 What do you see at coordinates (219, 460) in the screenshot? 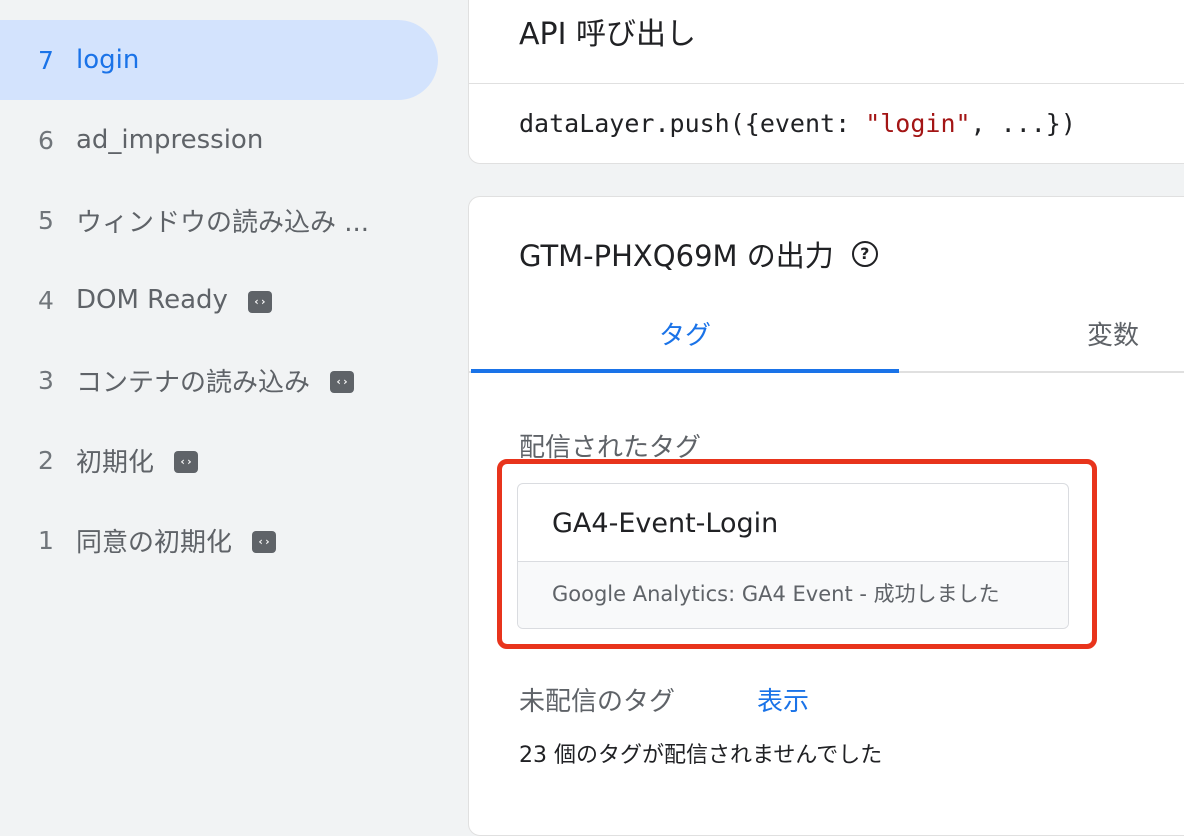
I see `sidebar-item-initialization: 2 初期化 ‹›` at bounding box center [219, 460].